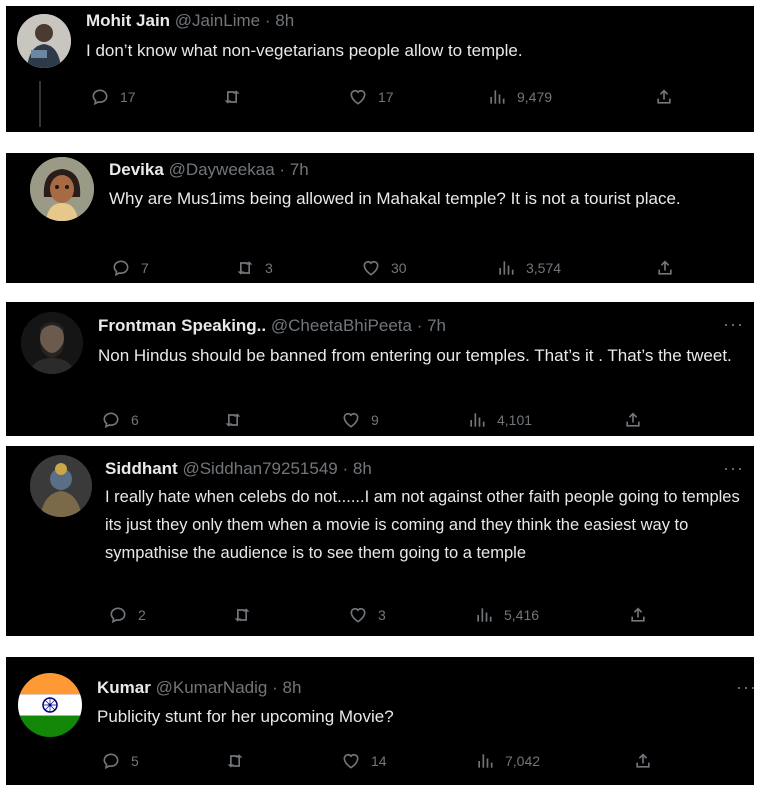  Describe the element at coordinates (523, 761) in the screenshot. I see `views-count: 7,042` at that location.